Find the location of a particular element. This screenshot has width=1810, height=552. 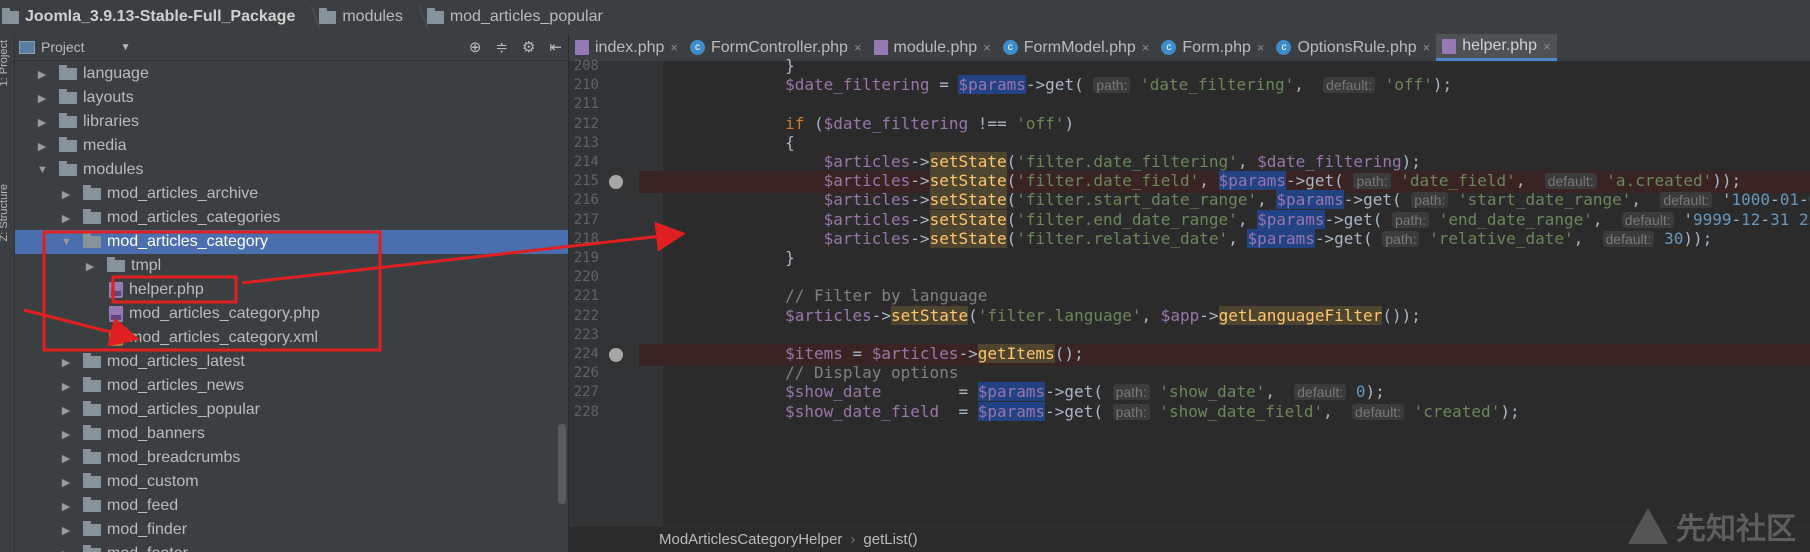

annotation-arrow-to-xml is located at coordinates (81, 327).